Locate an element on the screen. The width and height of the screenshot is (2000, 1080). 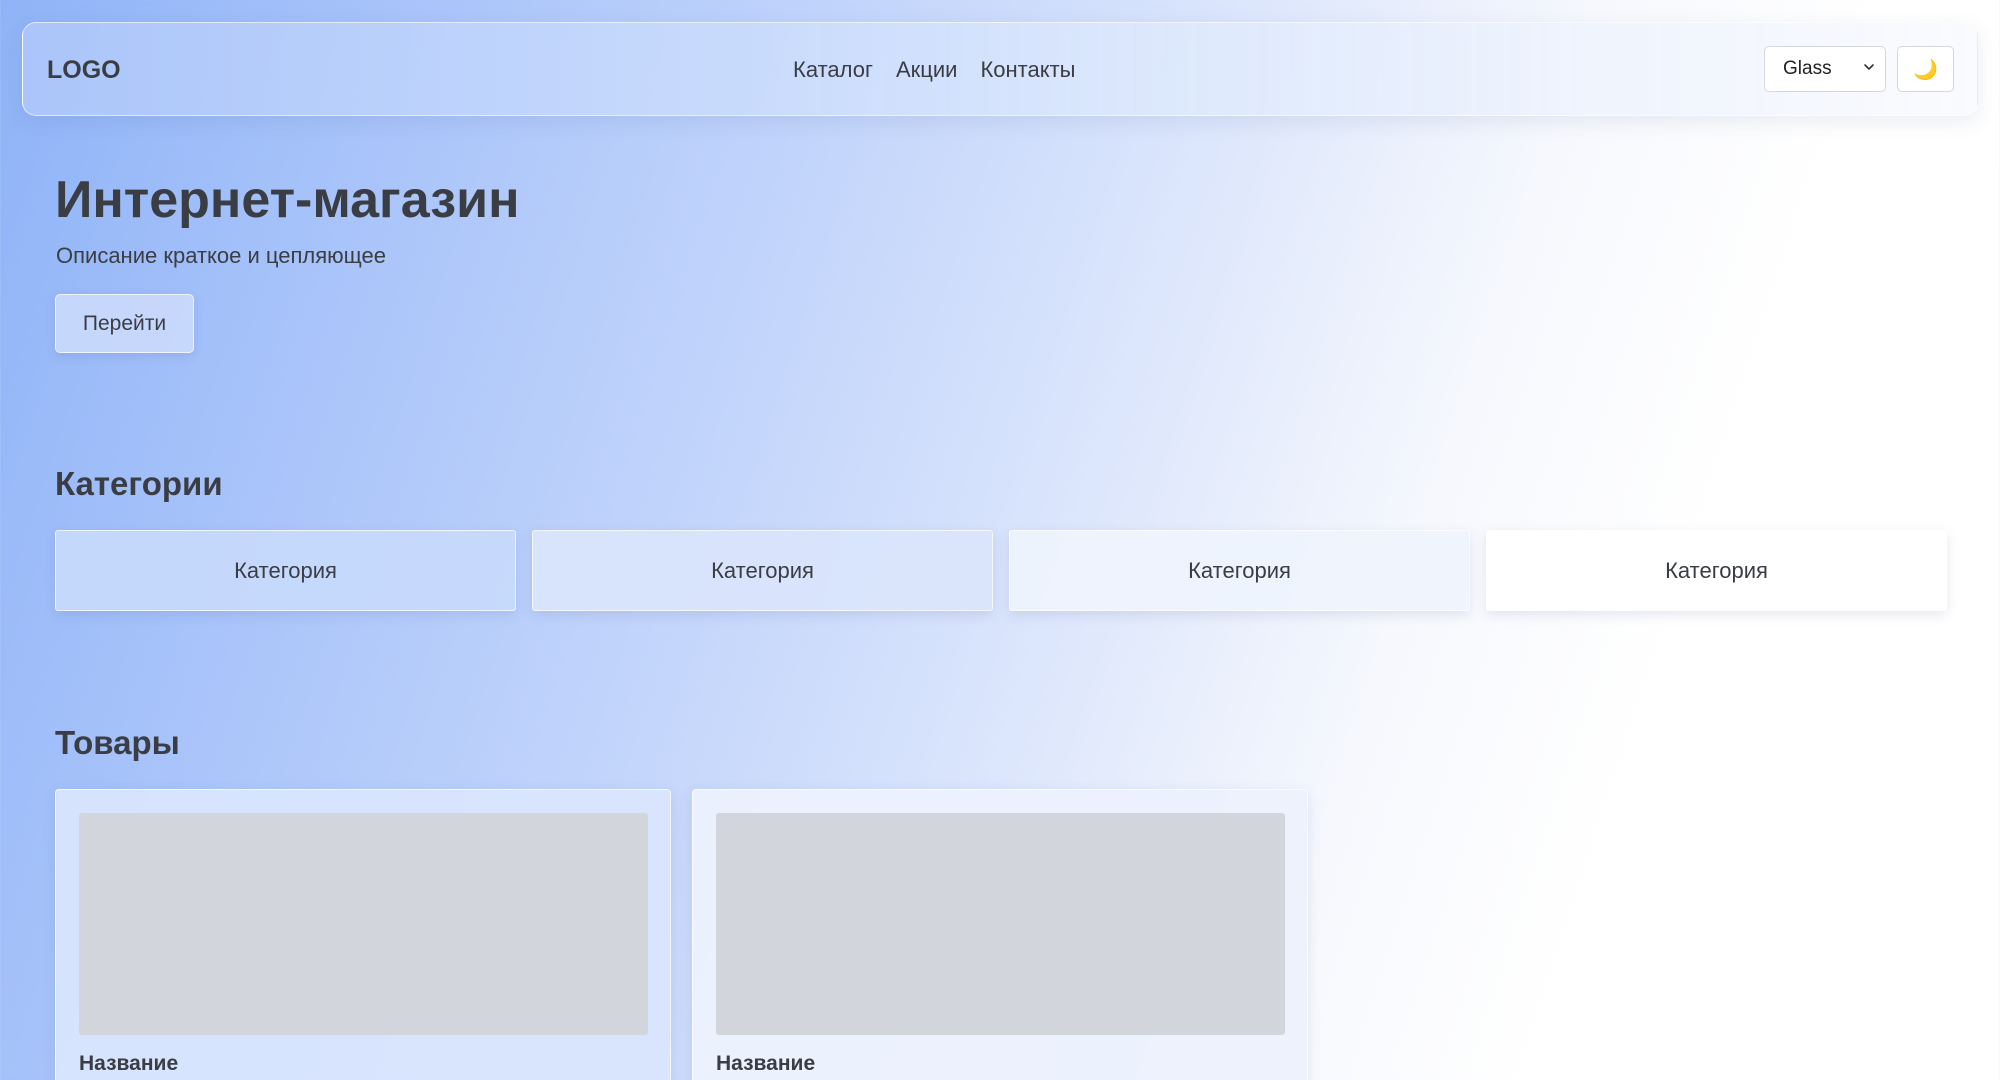
moon-icon: 🌙 is located at coordinates (1925, 69).